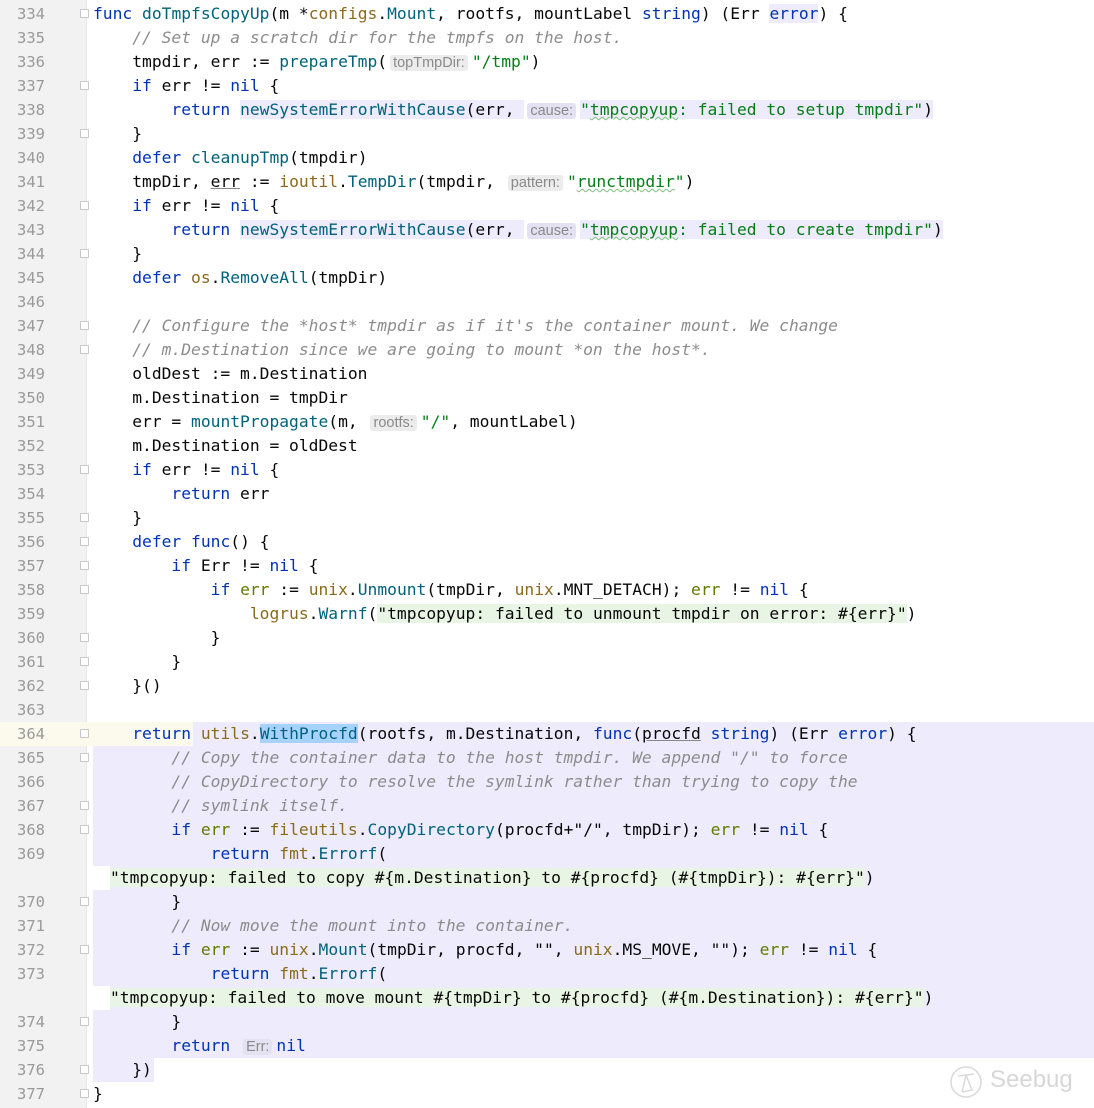  What do you see at coordinates (22, 830) in the screenshot?
I see `line-number: 368` at bounding box center [22, 830].